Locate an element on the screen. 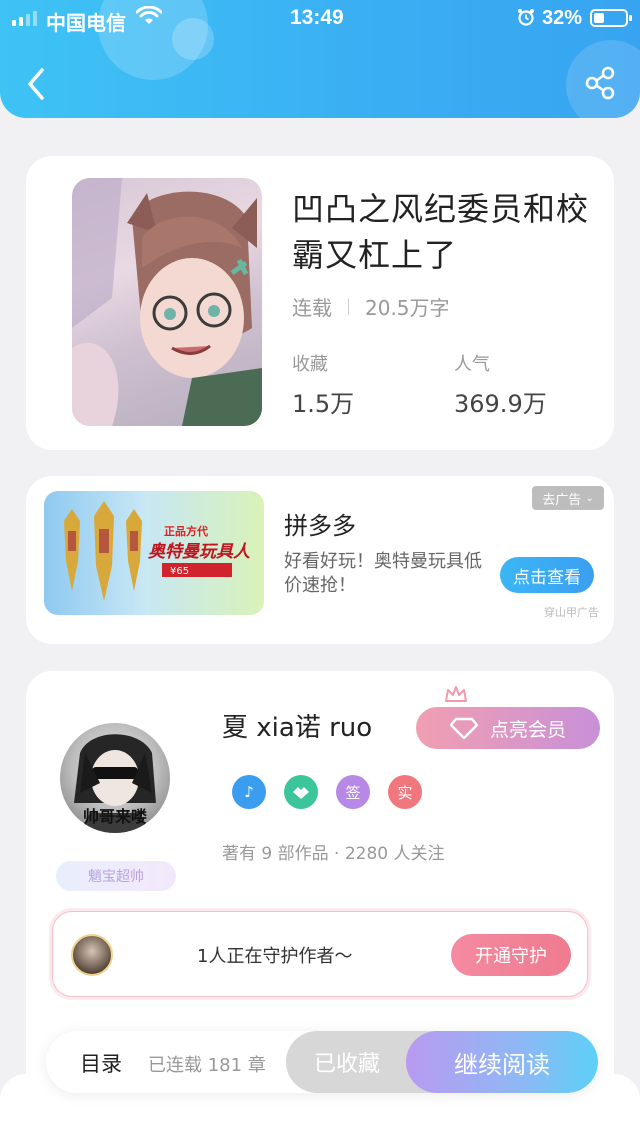  popularity-label: 人气 is located at coordinates (472, 364).